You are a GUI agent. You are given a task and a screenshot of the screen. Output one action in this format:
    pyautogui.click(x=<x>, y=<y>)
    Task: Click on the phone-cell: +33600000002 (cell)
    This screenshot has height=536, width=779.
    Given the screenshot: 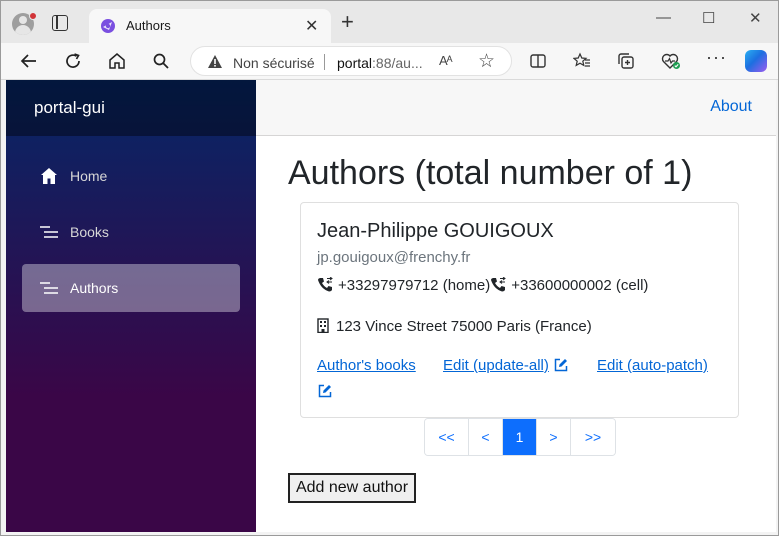 What is the action you would take?
    pyautogui.click(x=580, y=285)
    